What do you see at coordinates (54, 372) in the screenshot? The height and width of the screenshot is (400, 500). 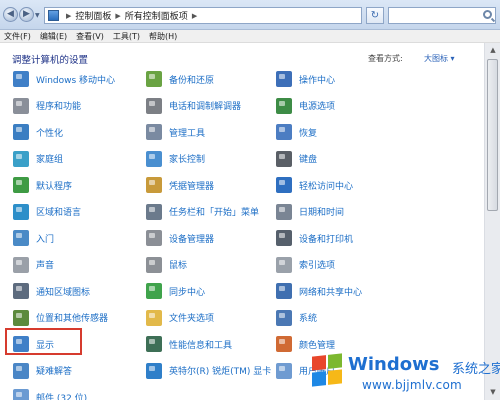 I see `control-panel-item-label: 疑难解答` at bounding box center [54, 372].